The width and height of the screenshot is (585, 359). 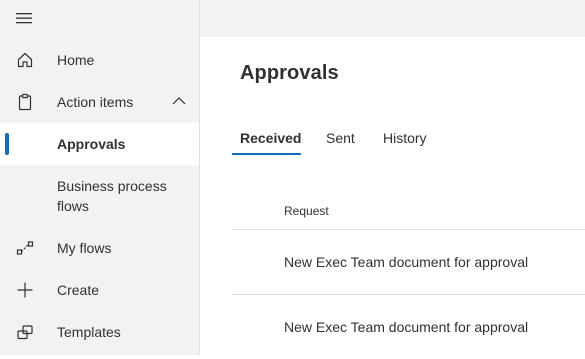 What do you see at coordinates (270, 138) in the screenshot?
I see `tab-received: Received` at bounding box center [270, 138].